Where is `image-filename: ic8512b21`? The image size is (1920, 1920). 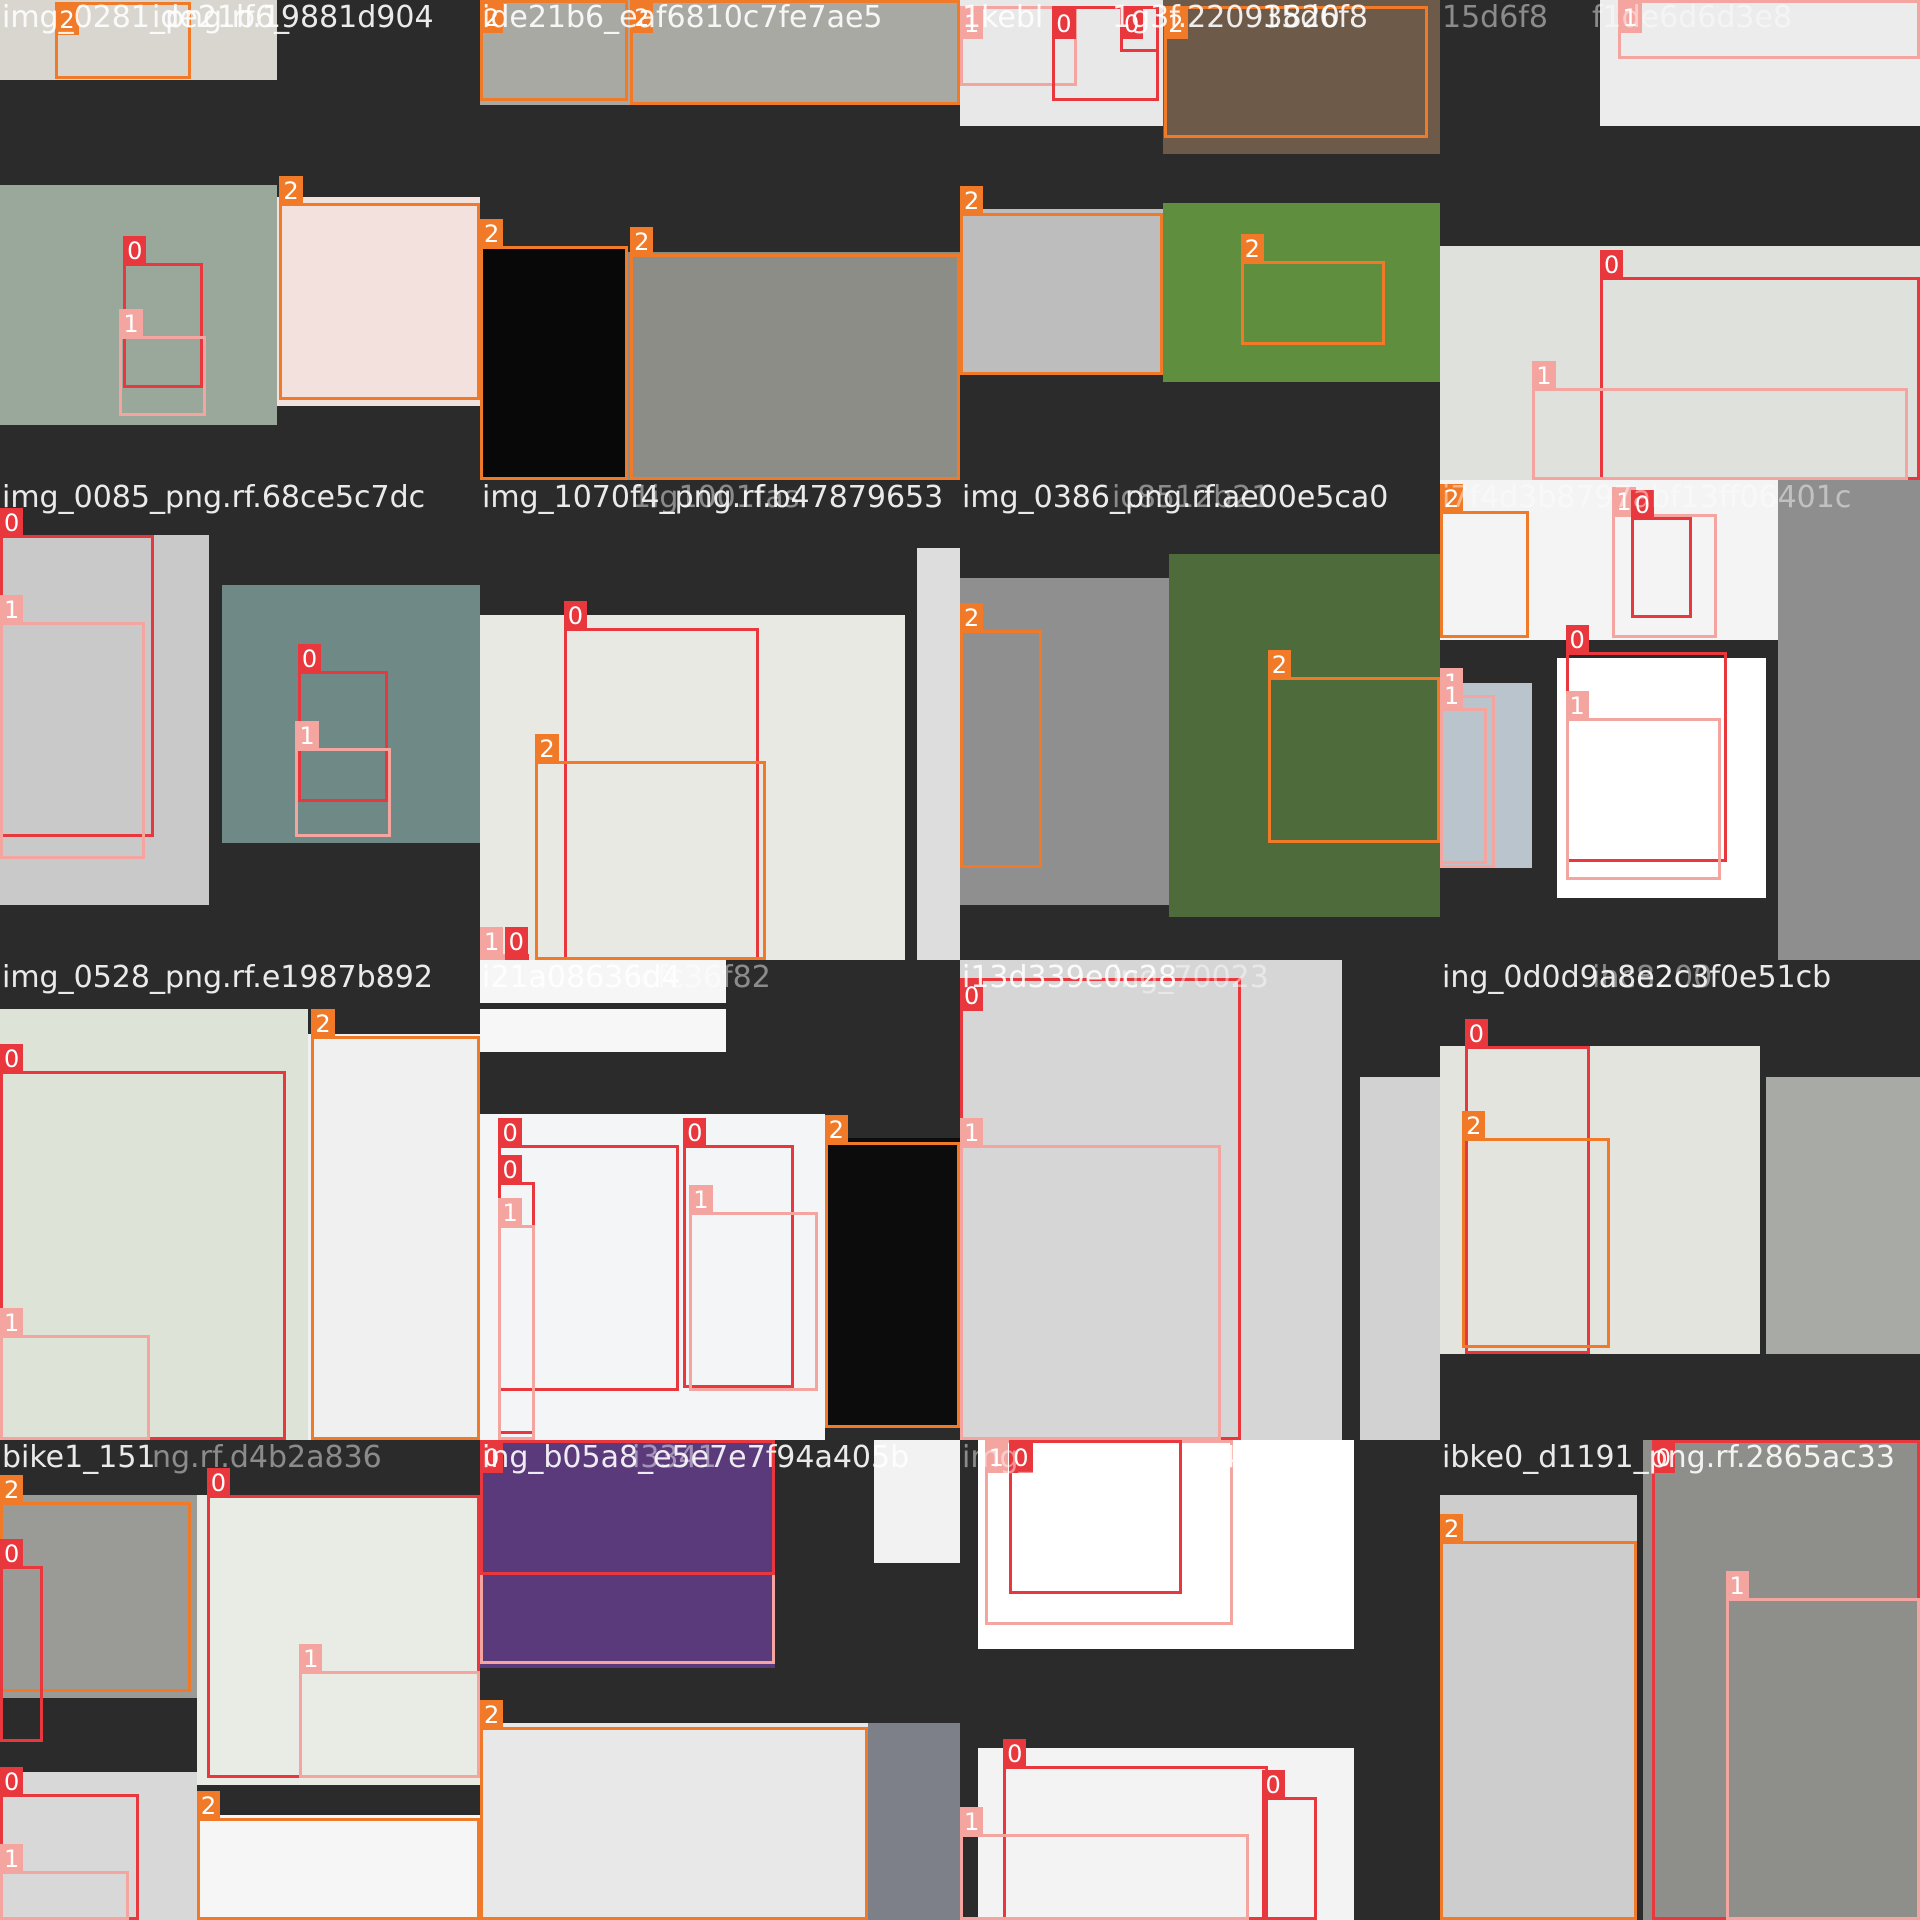
image-filename: ic8512b21 is located at coordinates (1191, 497).